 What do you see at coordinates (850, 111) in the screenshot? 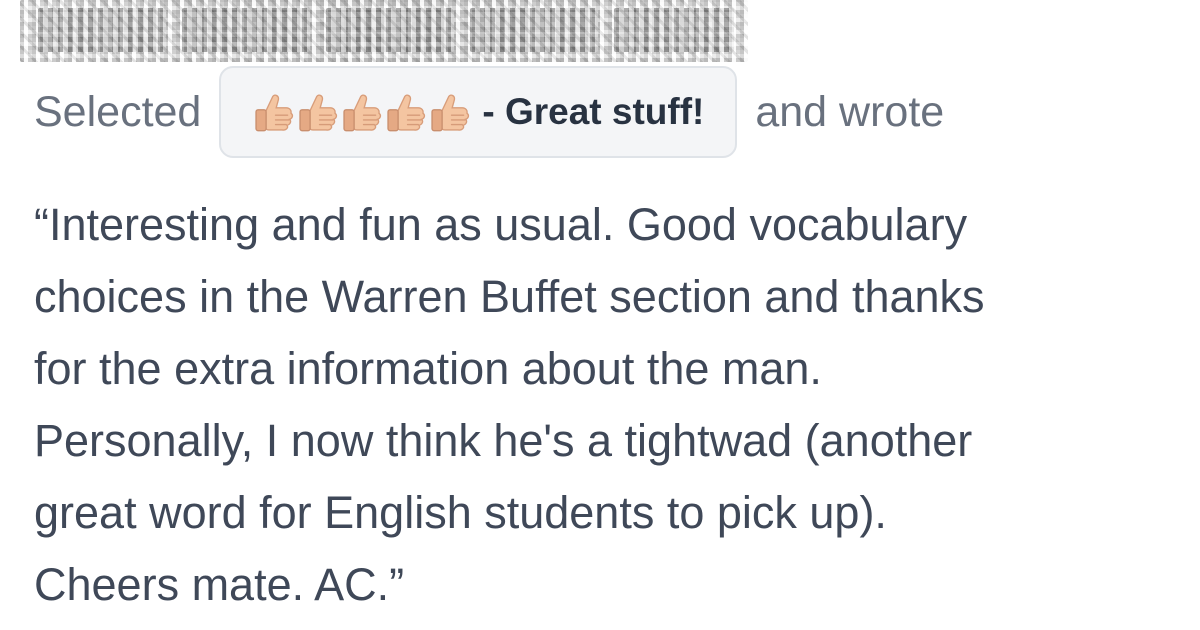
I see `selected-suffix-text: and wrote` at bounding box center [850, 111].